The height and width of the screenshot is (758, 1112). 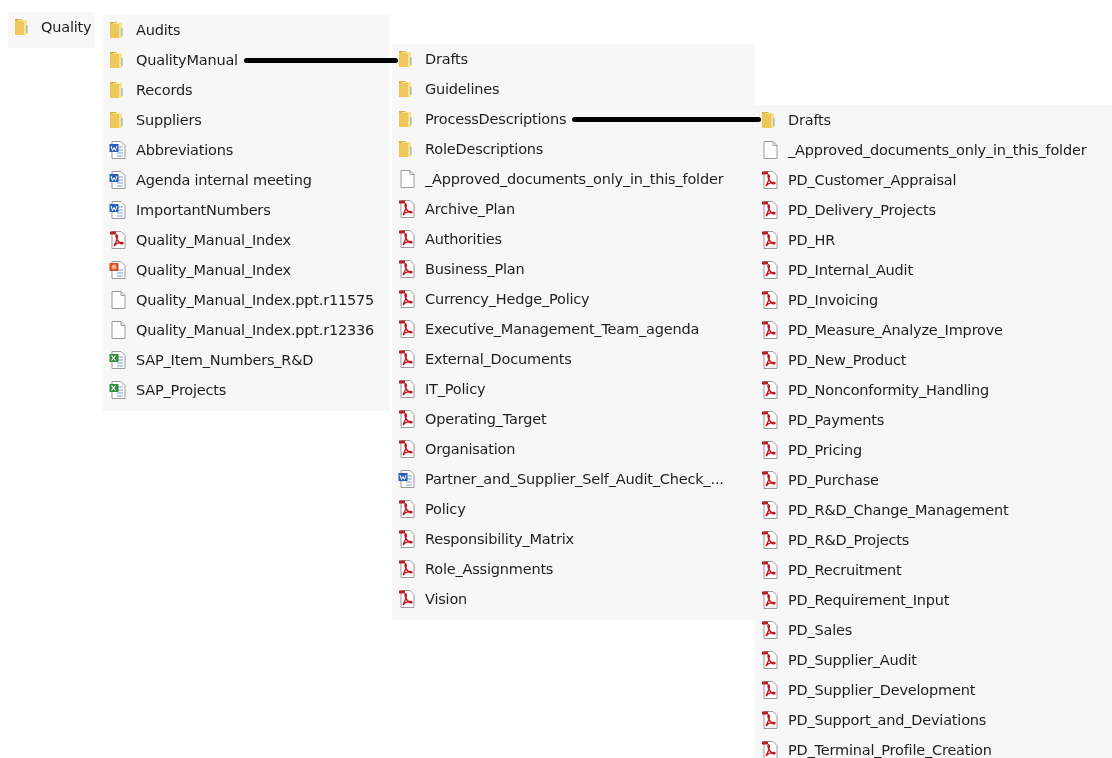 I want to click on folder-name: ProcessDescriptions, so click(x=496, y=119).